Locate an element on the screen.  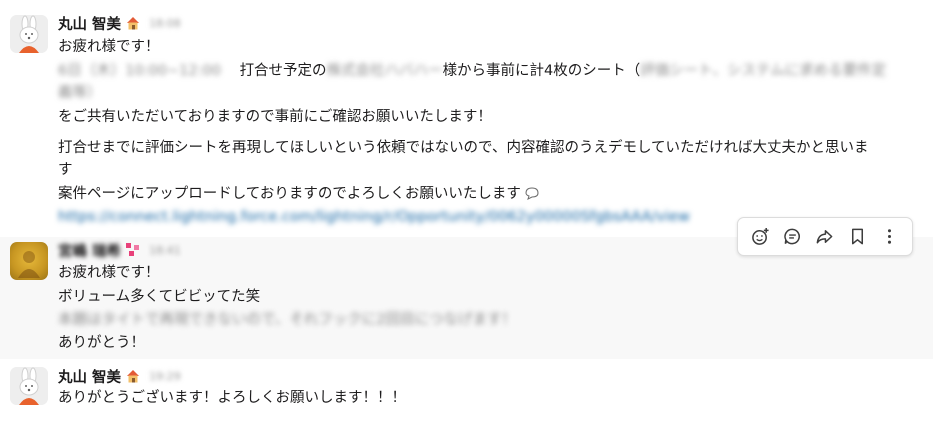
message-text: 本題はタイトで再現できないので、それフックに2回目につなげます！ is located at coordinates (287, 320).